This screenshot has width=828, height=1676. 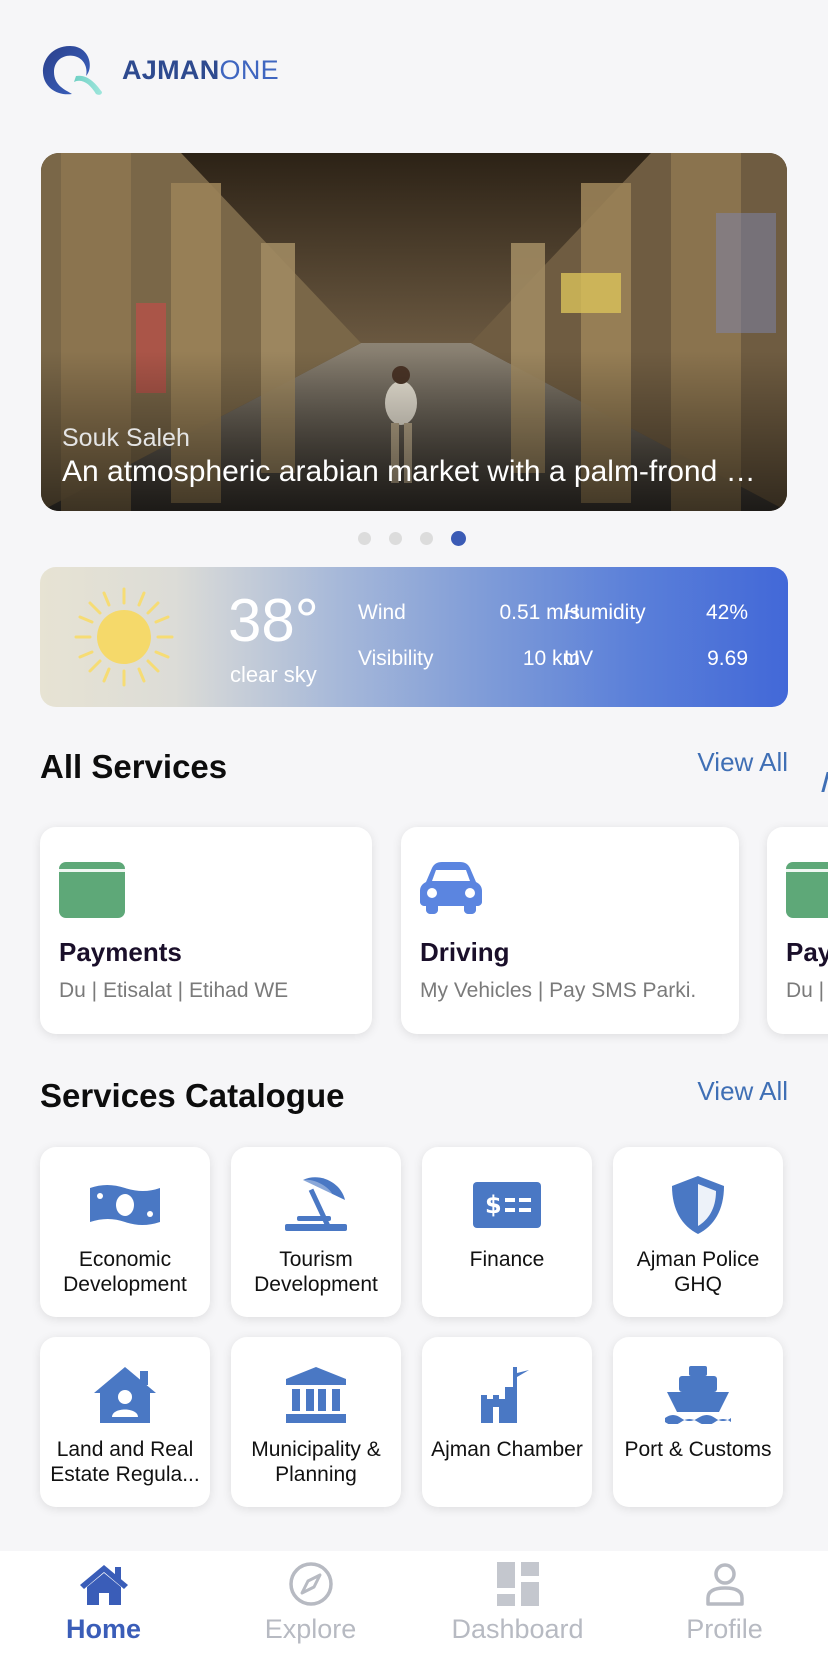 I want to click on catalogue-finance: $ Finance, so click(x=507, y=1232).